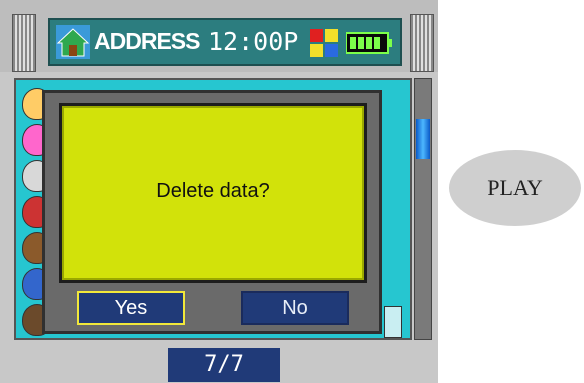 This screenshot has height=383, width=584. Describe the element at coordinates (369, 43) in the screenshot. I see `battery-icon` at that location.